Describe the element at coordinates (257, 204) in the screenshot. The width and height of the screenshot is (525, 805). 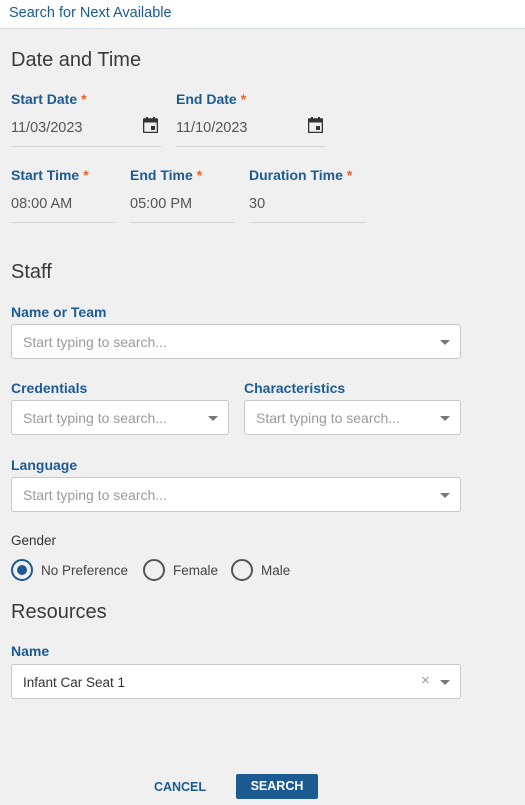
I see `duration-time-input: 30` at that location.